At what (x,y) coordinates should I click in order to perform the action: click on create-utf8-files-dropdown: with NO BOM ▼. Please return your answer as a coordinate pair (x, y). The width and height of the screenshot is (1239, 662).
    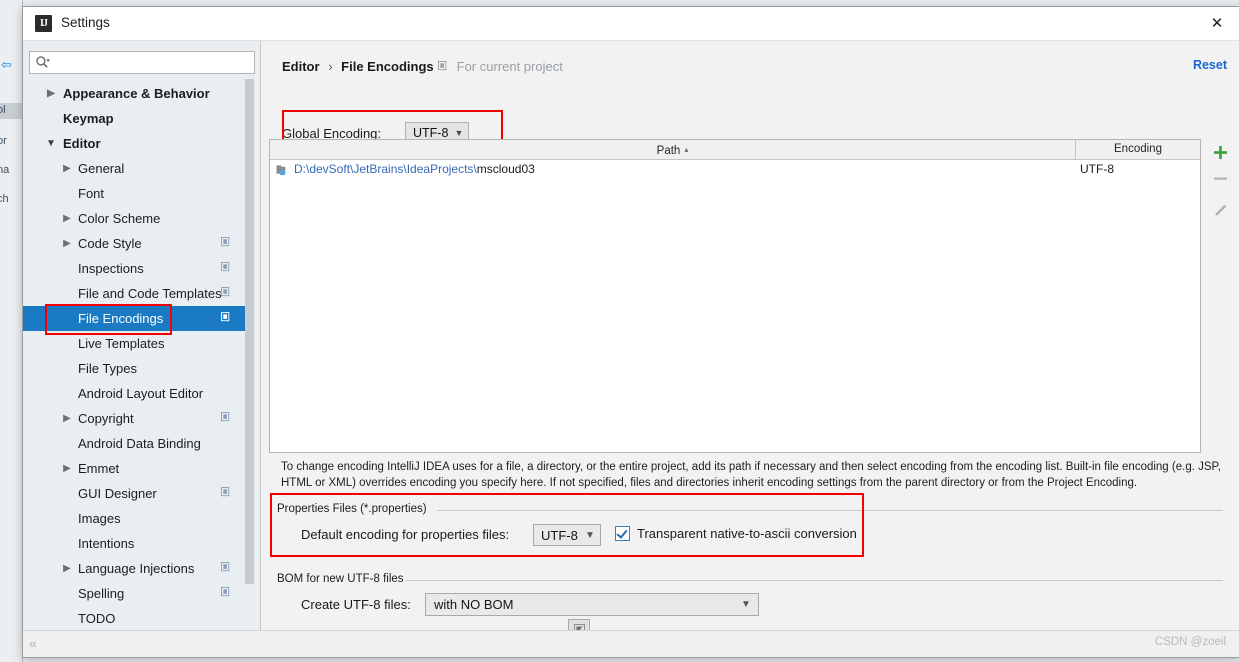
    Looking at the image, I should click on (592, 604).